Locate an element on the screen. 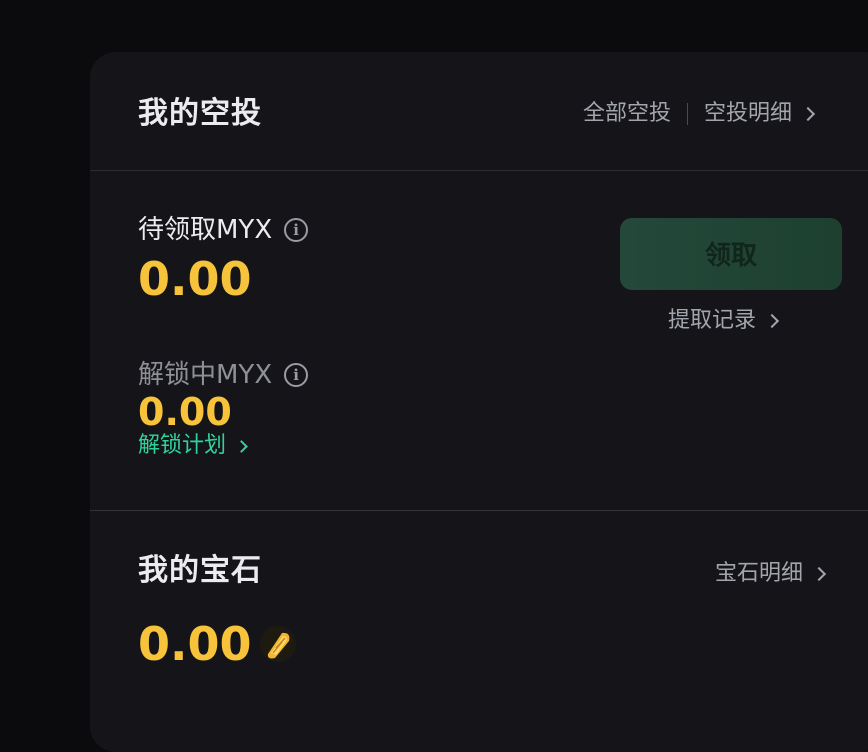  gem-details-label: 宝石明细 is located at coordinates (759, 574).